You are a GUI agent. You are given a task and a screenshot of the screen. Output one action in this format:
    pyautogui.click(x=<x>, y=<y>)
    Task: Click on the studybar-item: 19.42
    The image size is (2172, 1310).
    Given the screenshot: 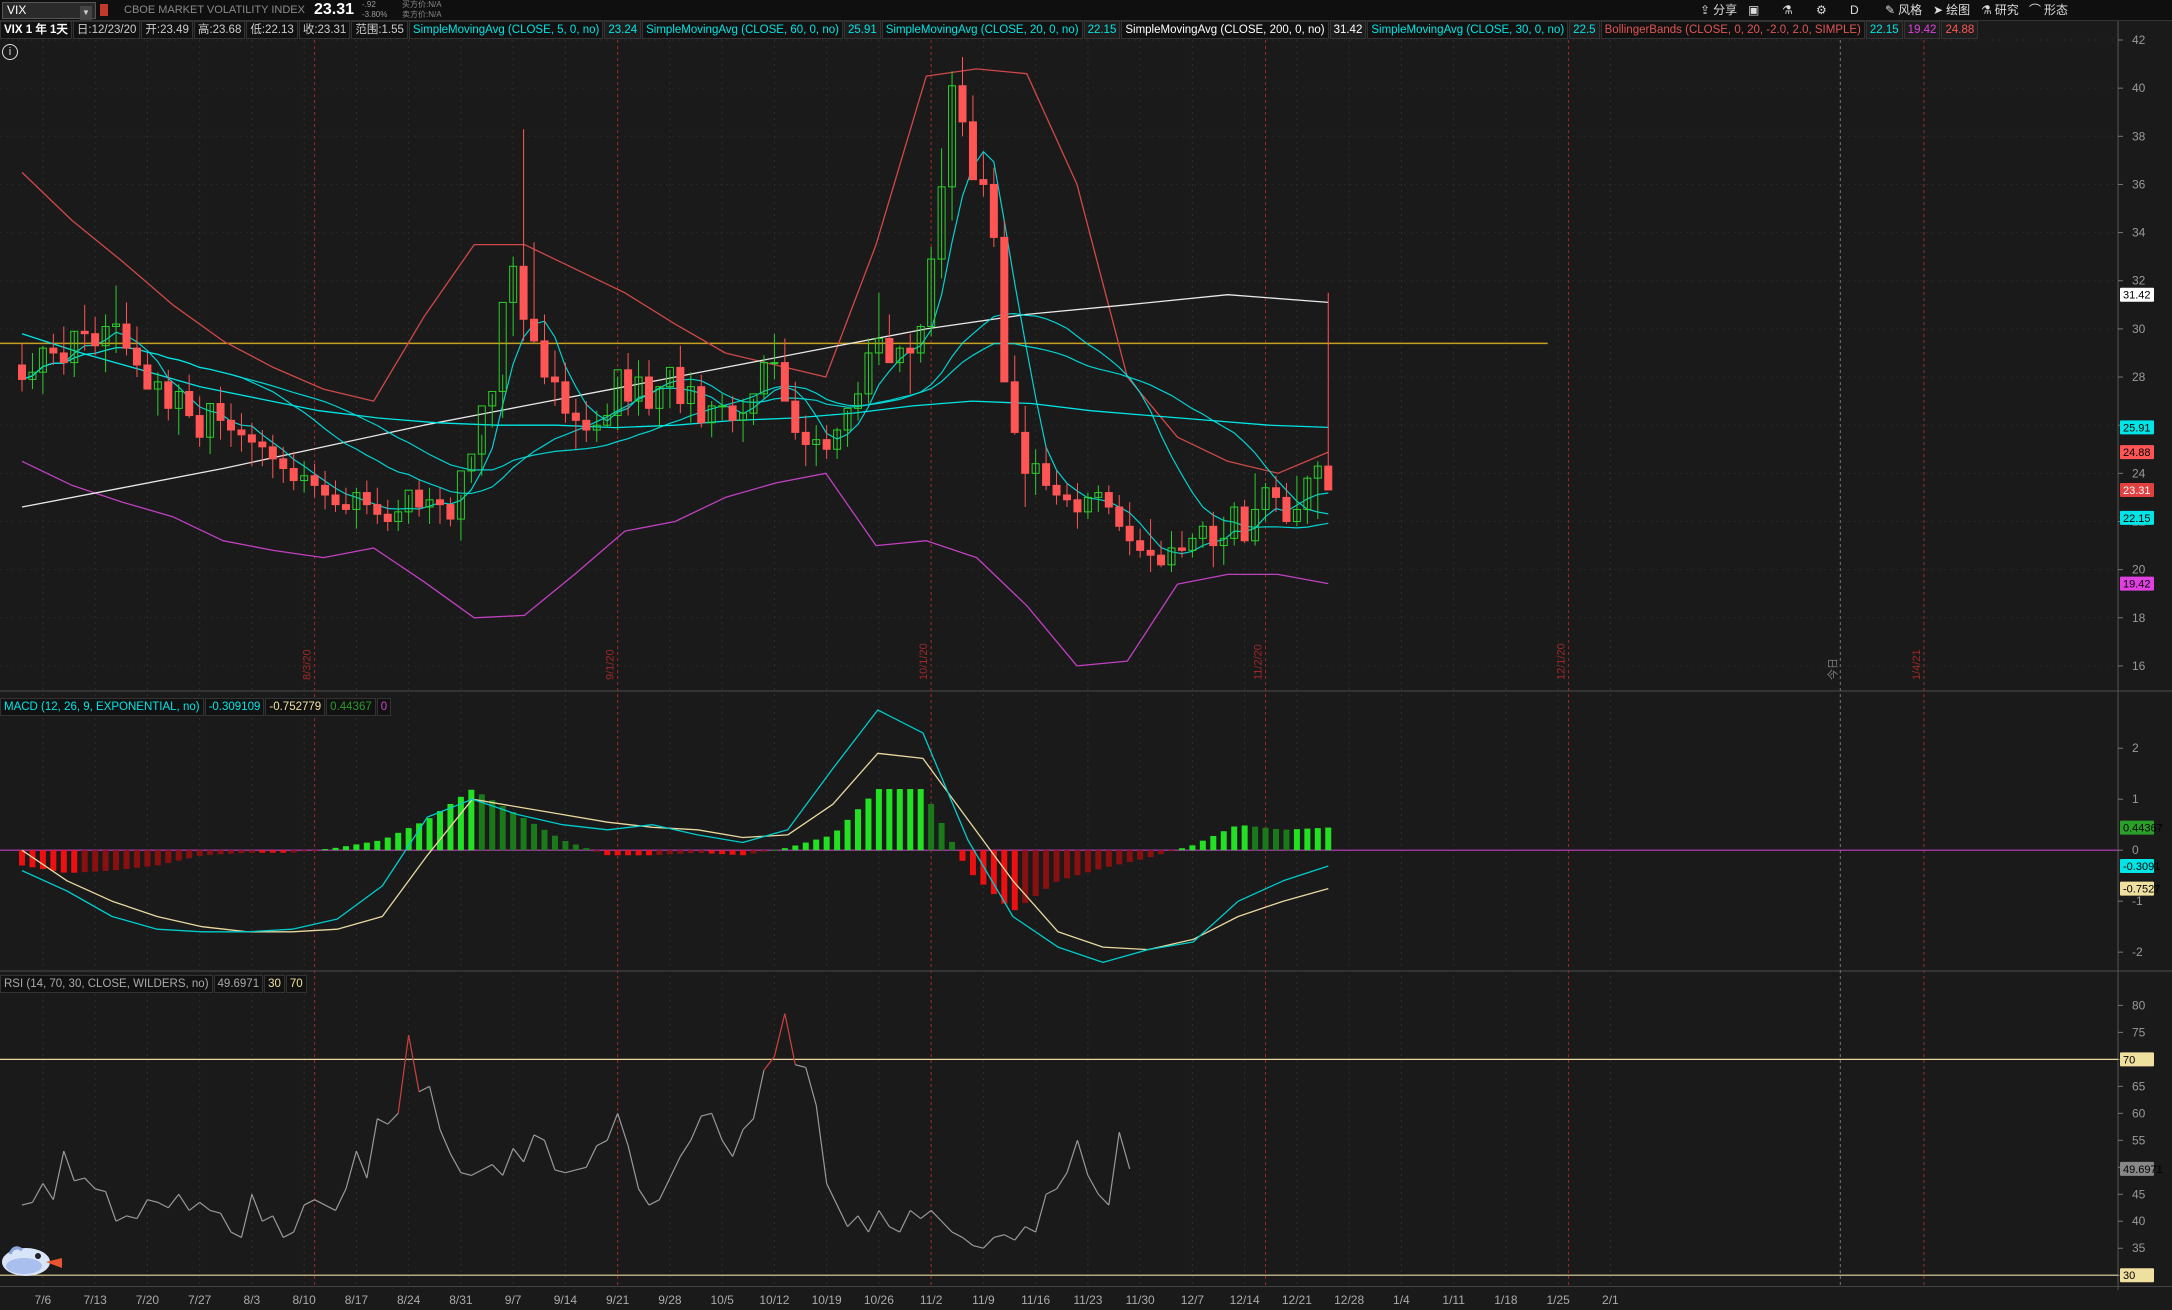 What is the action you would take?
    pyautogui.click(x=1922, y=30)
    